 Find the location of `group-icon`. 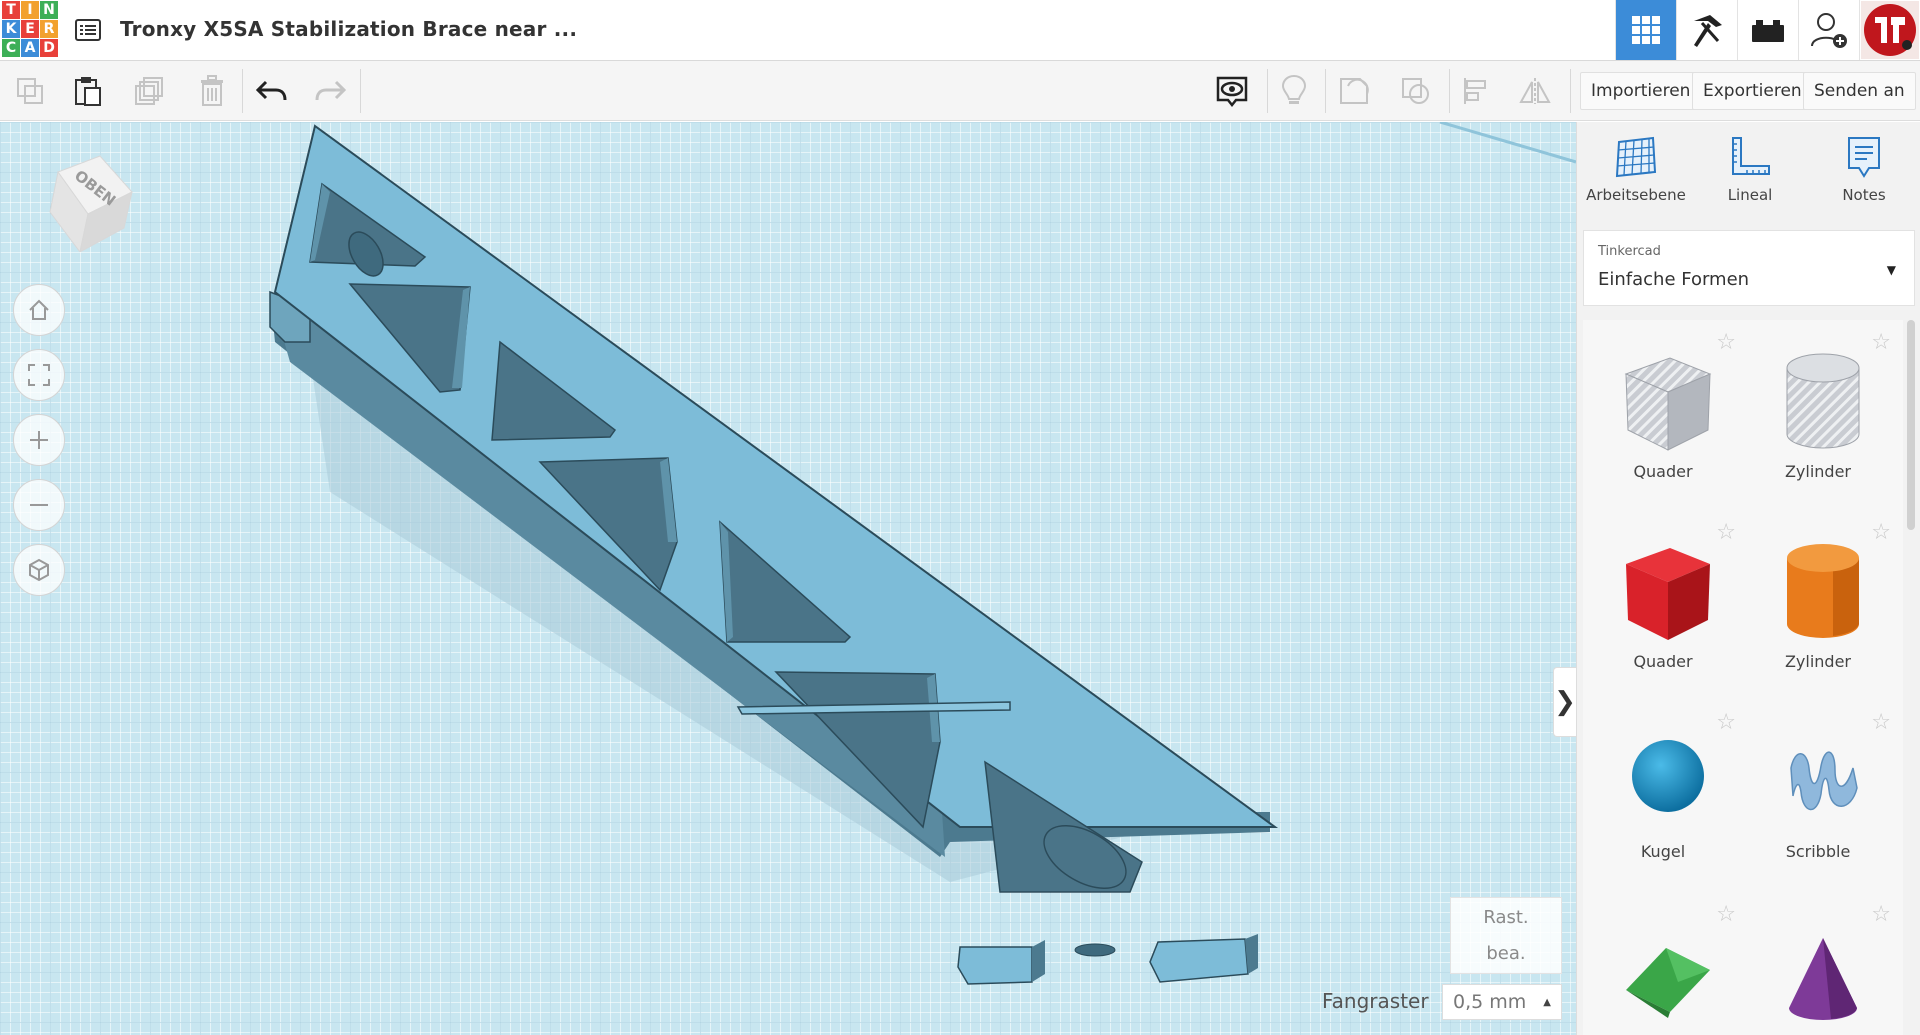

group-icon is located at coordinates (1354, 91).